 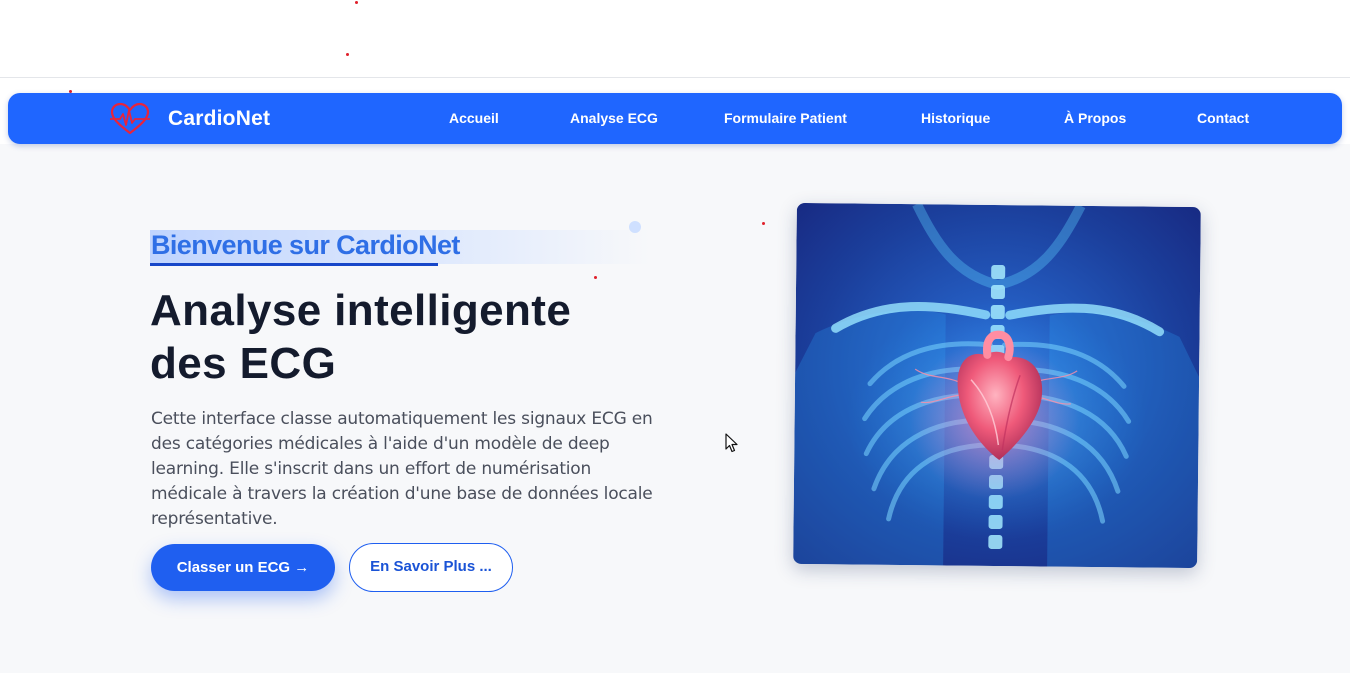 What do you see at coordinates (614, 118) in the screenshot?
I see `nav-link-analyse-ecg: Analyse ECG` at bounding box center [614, 118].